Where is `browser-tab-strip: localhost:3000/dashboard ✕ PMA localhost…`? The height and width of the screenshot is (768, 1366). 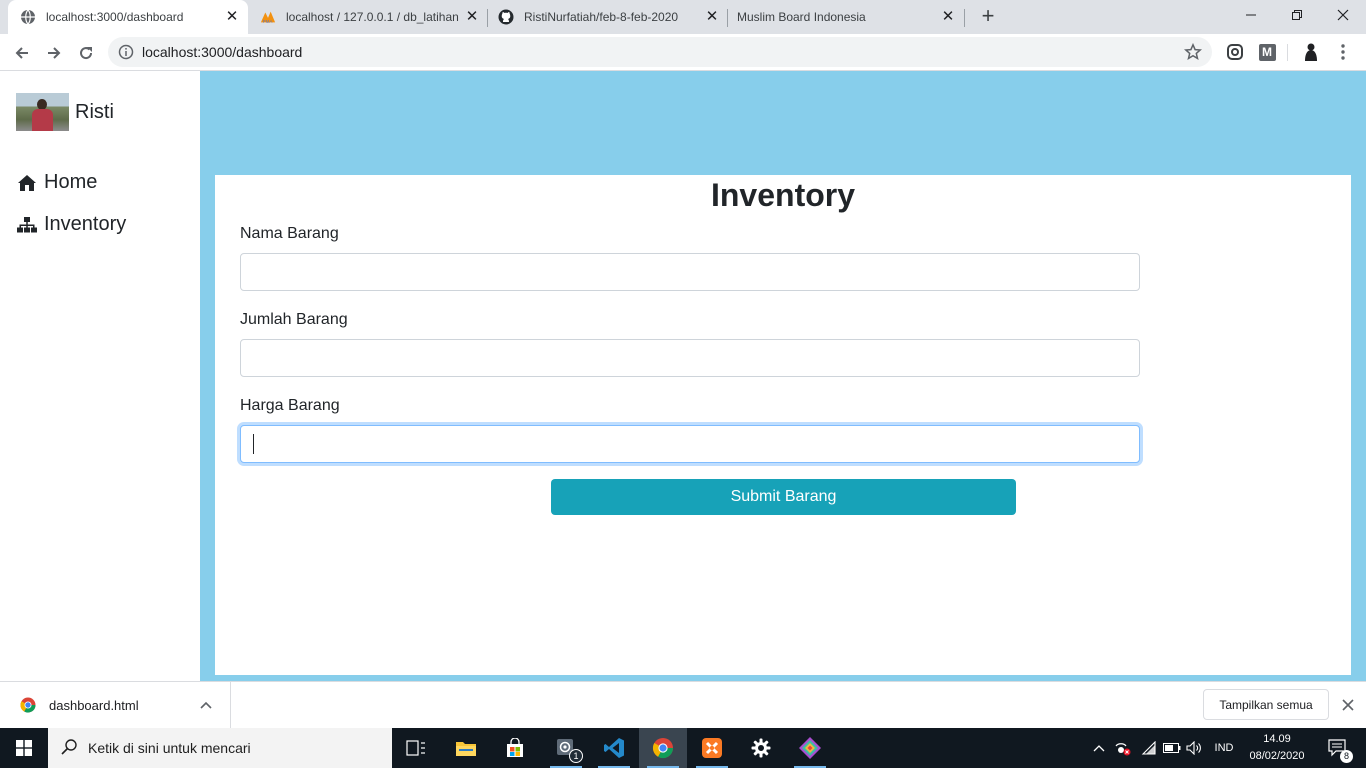
browser-tab-strip: localhost:3000/dashboard ✕ PMA localhost… is located at coordinates (683, 17).